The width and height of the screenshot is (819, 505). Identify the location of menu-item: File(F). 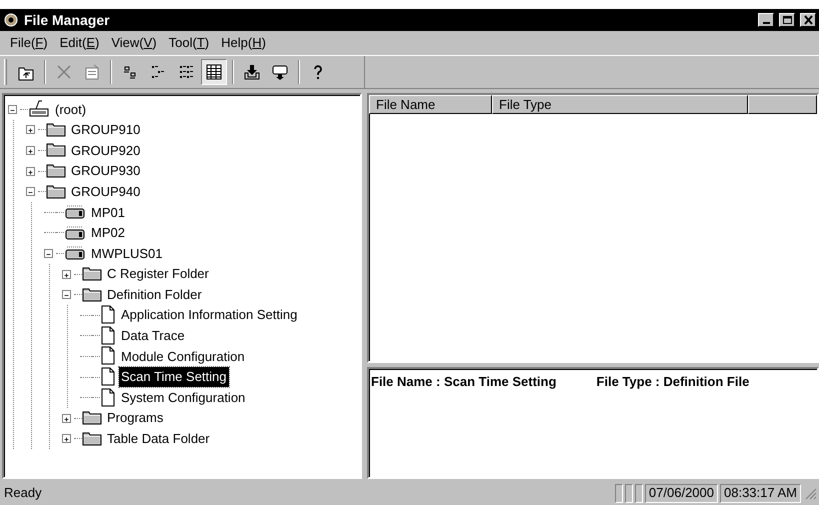
(29, 43).